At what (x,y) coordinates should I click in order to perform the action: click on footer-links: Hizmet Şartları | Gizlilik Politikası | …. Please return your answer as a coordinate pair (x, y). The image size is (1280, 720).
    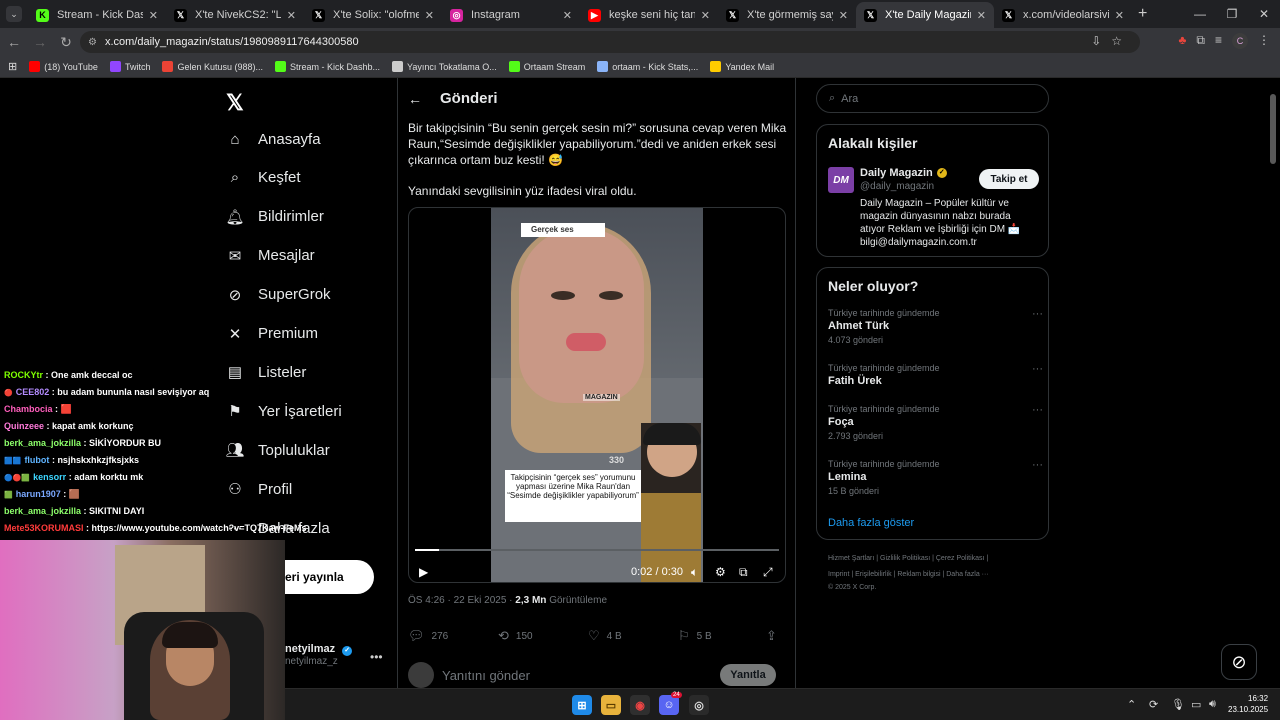
    Looking at the image, I should click on (908, 558).